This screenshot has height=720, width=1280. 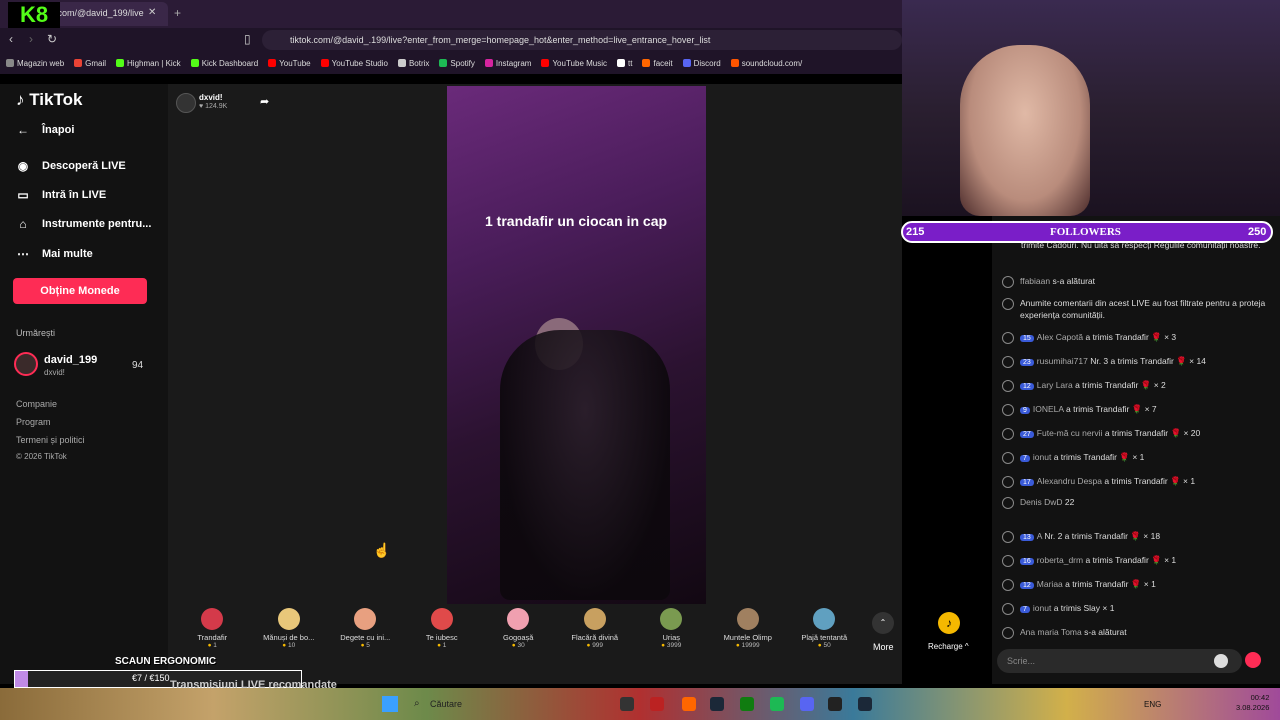 I want to click on chat-username: Ana maria Toma, so click(x=1051, y=632).